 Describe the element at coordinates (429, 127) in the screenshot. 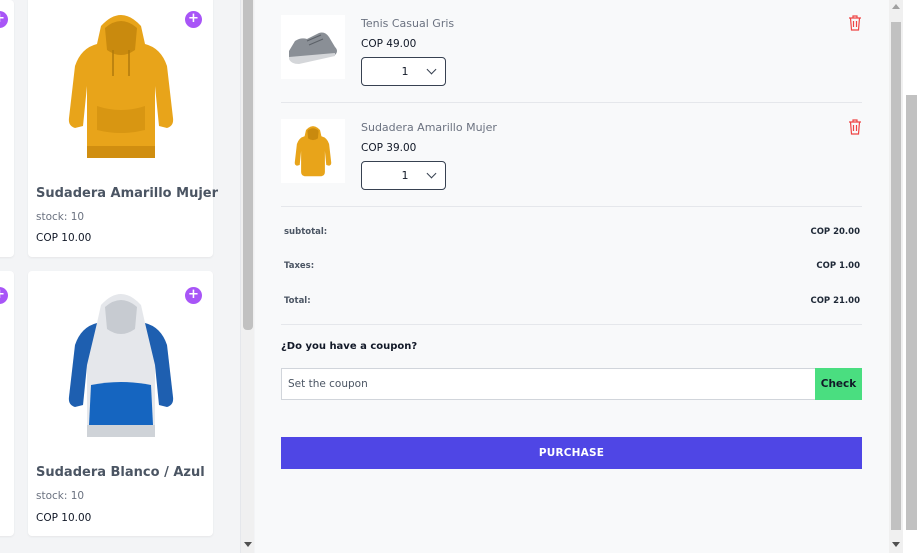

I see `cart-item-name: Sudadera Amarillo Mujer` at that location.